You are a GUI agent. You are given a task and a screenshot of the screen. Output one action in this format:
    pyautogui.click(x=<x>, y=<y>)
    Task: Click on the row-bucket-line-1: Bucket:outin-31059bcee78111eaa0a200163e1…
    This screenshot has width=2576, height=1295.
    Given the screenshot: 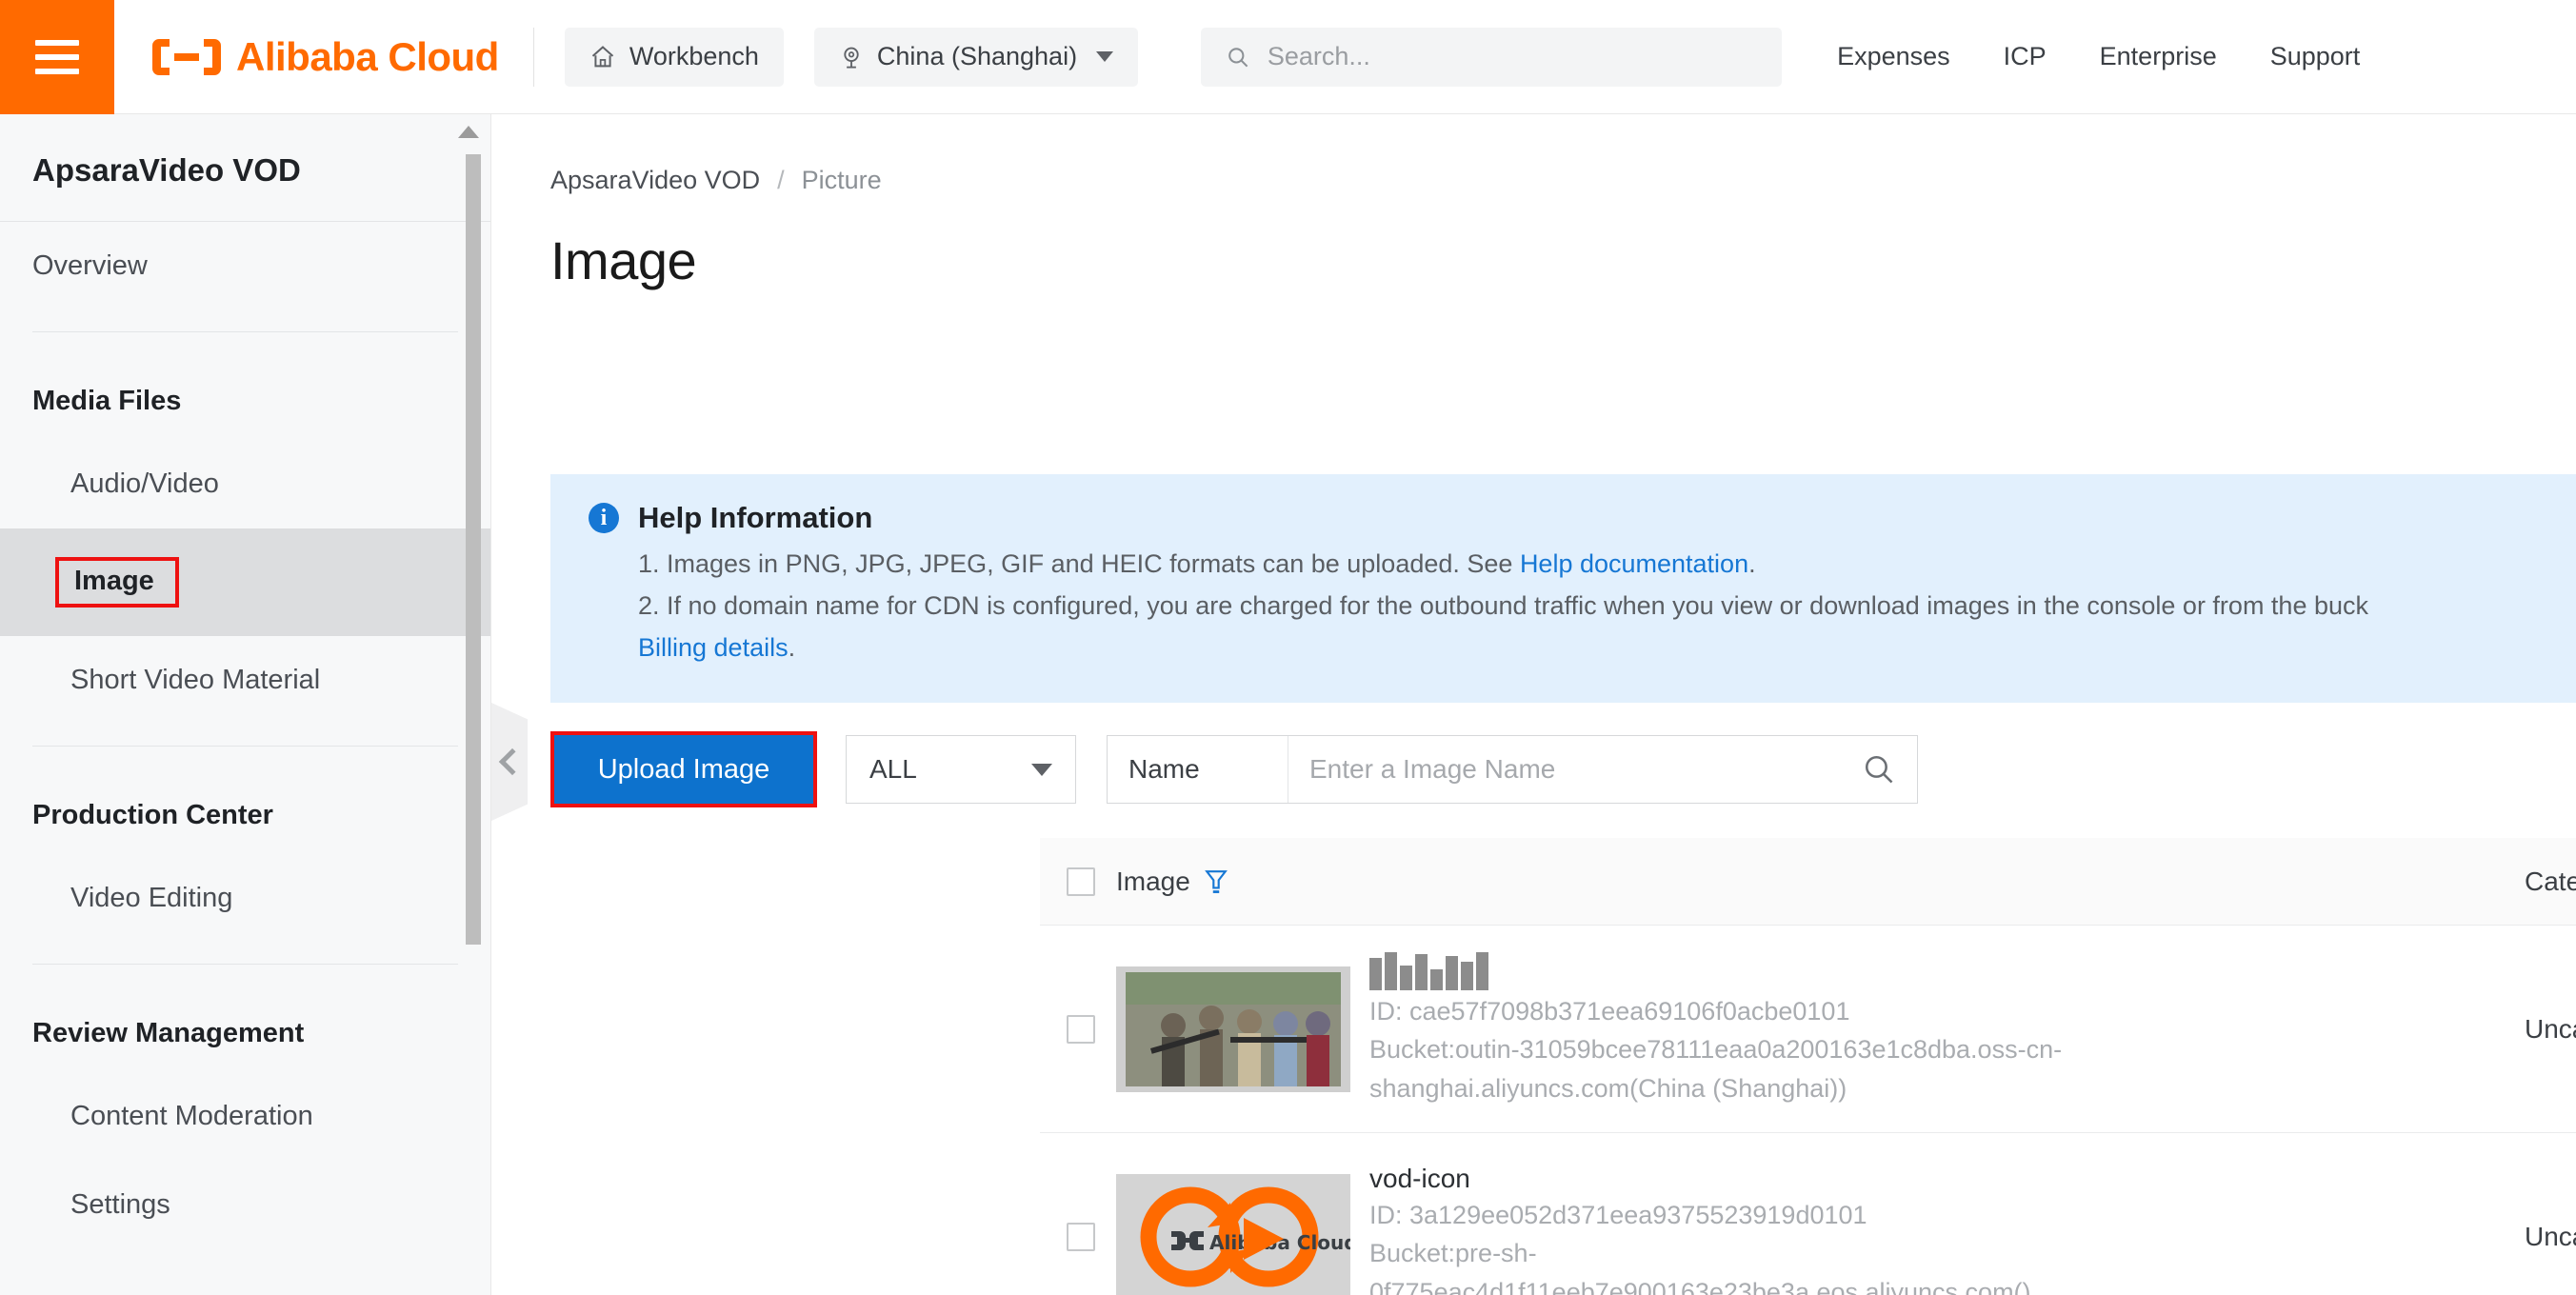 What is the action you would take?
    pyautogui.click(x=1716, y=1050)
    